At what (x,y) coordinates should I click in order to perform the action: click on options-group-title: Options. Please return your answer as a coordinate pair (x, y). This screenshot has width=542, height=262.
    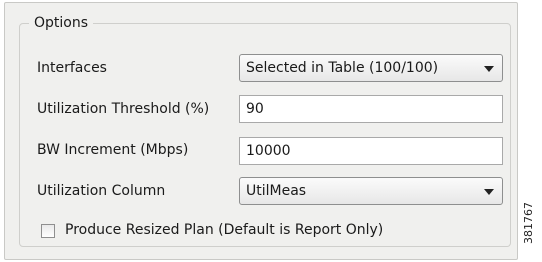
    Looking at the image, I should click on (61, 23).